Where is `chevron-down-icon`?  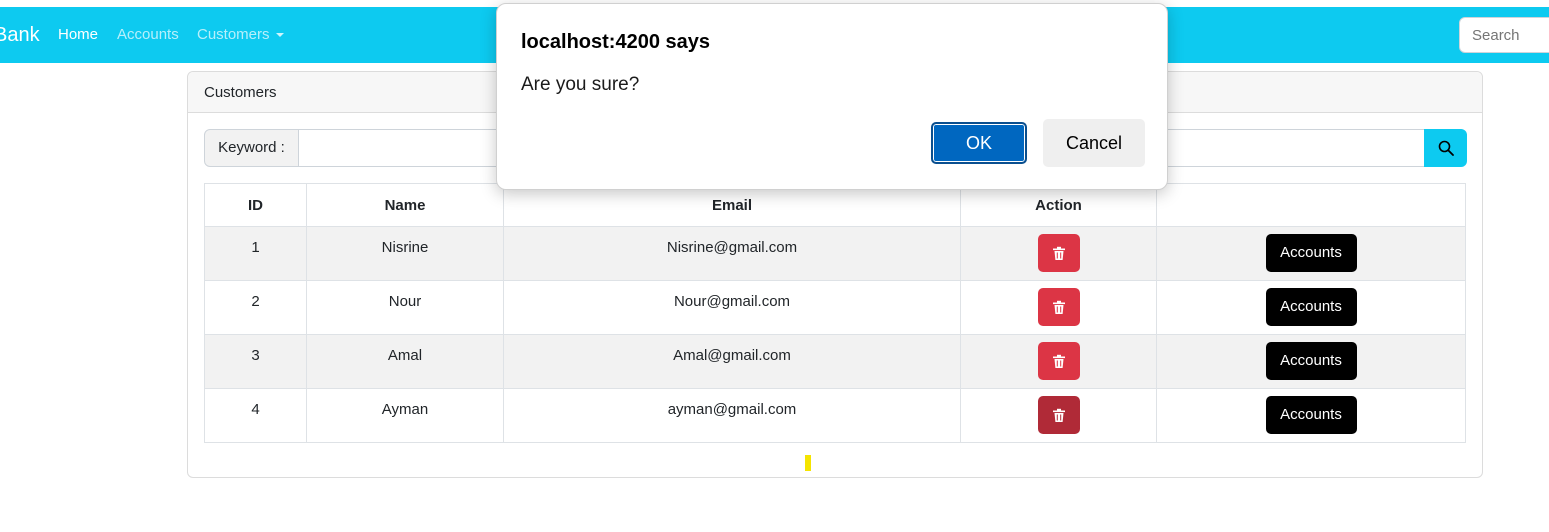 chevron-down-icon is located at coordinates (279, 35).